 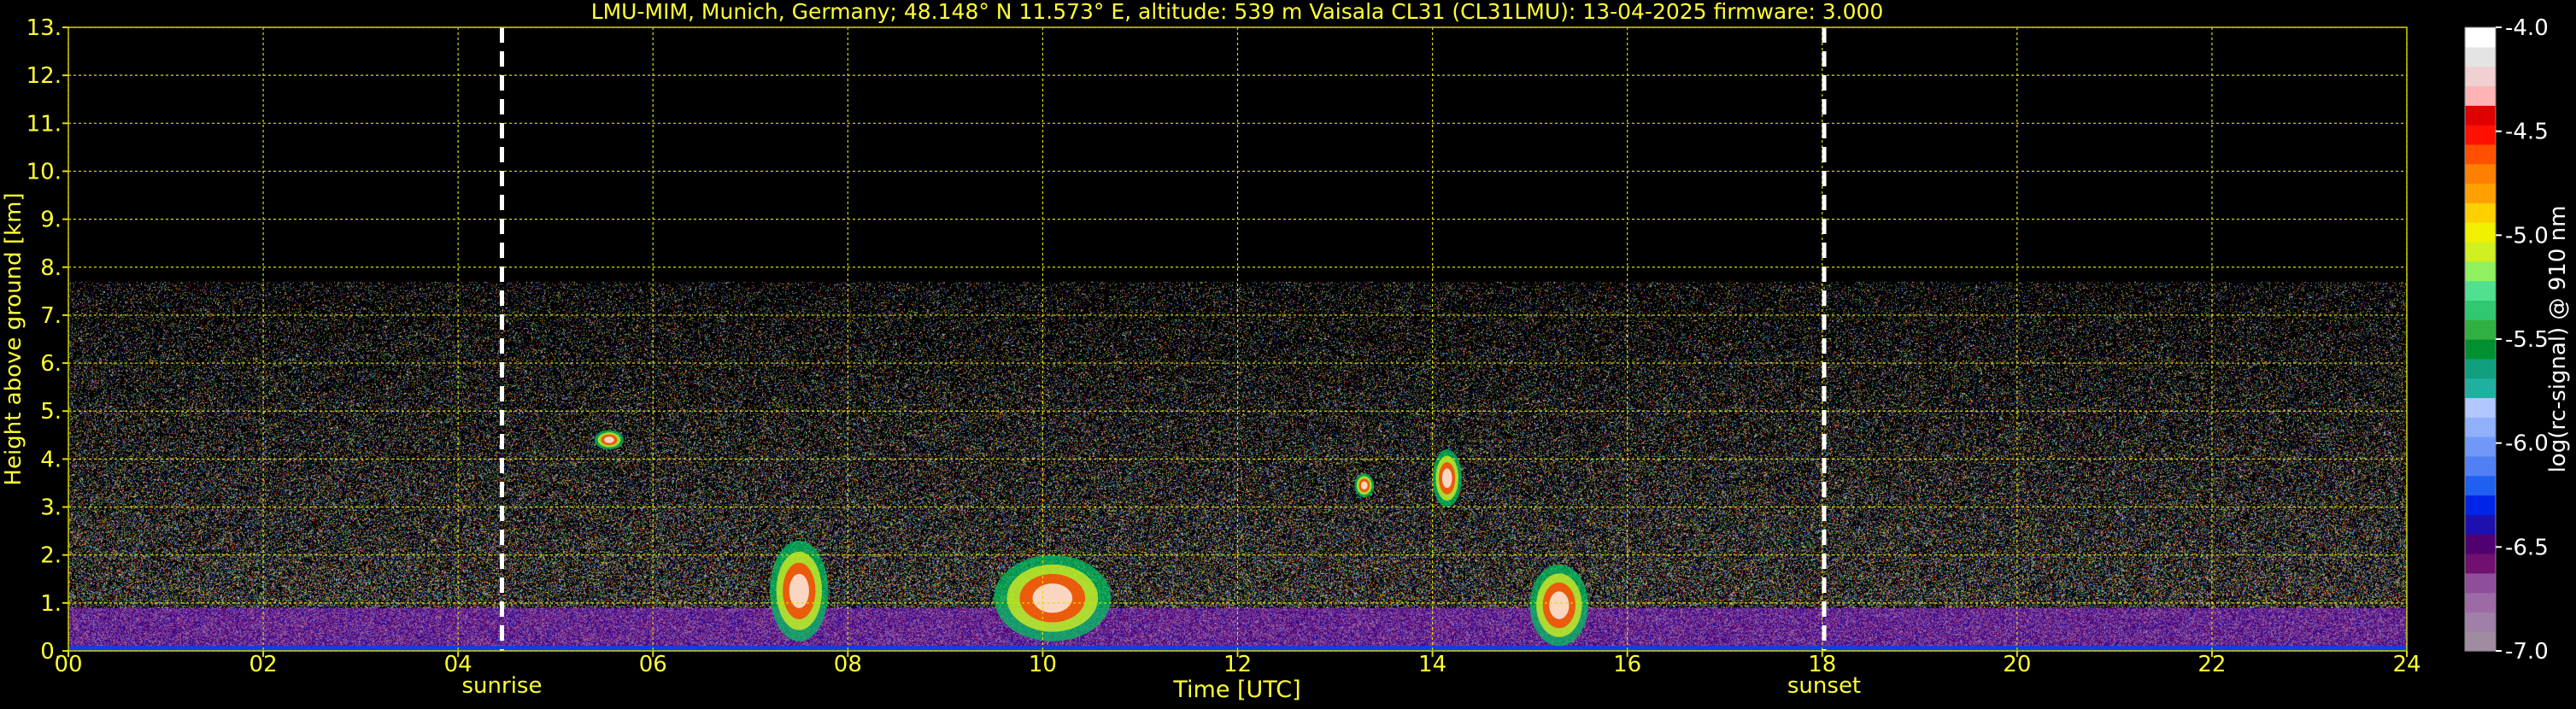 What do you see at coordinates (1236, 690) in the screenshot?
I see `x-axis-label: Time [UTC]` at bounding box center [1236, 690].